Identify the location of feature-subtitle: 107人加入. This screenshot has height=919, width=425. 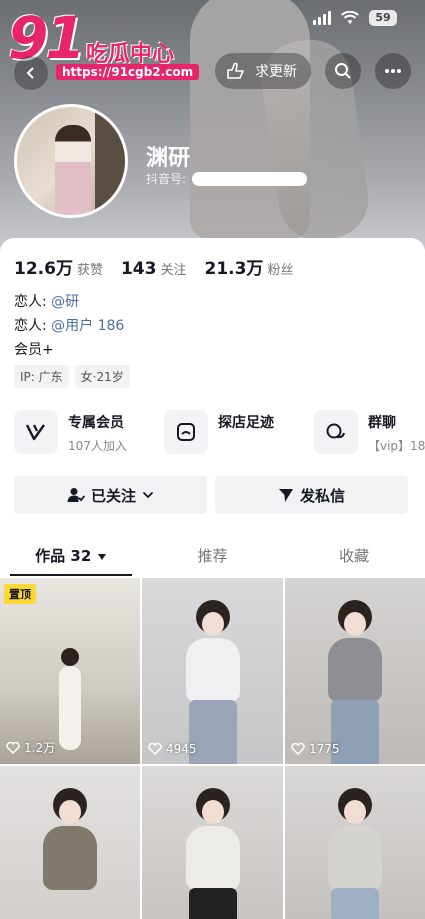
(97, 446).